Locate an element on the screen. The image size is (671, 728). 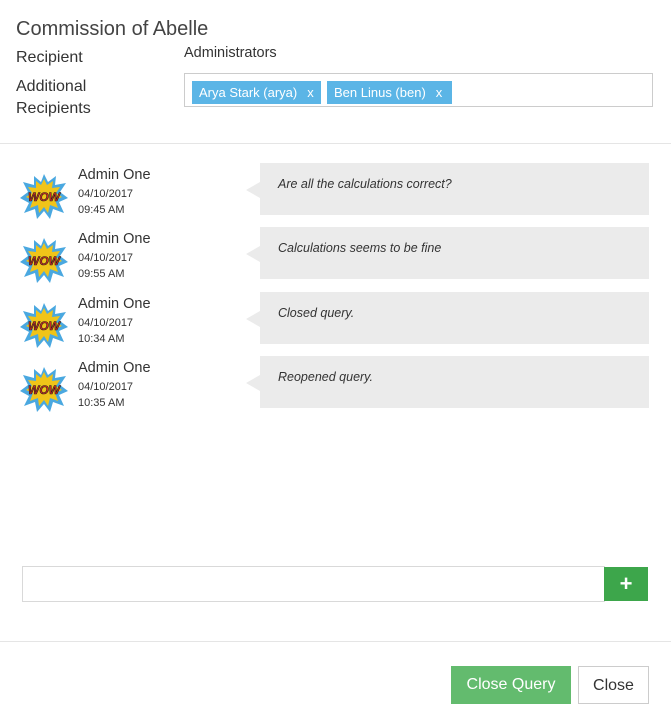
message-text: Calculations seems to be fine is located at coordinates (360, 248).